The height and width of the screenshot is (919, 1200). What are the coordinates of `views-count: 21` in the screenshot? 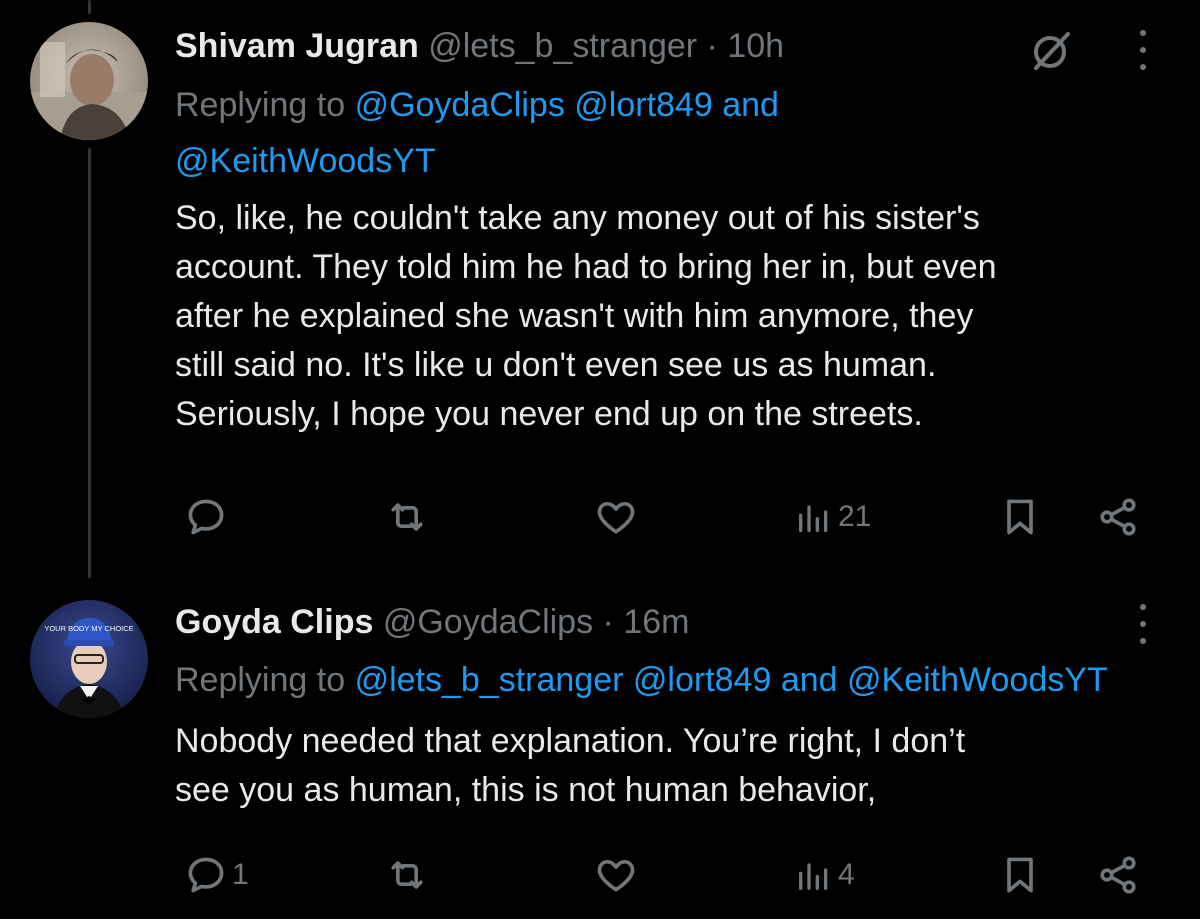 It's located at (855, 516).